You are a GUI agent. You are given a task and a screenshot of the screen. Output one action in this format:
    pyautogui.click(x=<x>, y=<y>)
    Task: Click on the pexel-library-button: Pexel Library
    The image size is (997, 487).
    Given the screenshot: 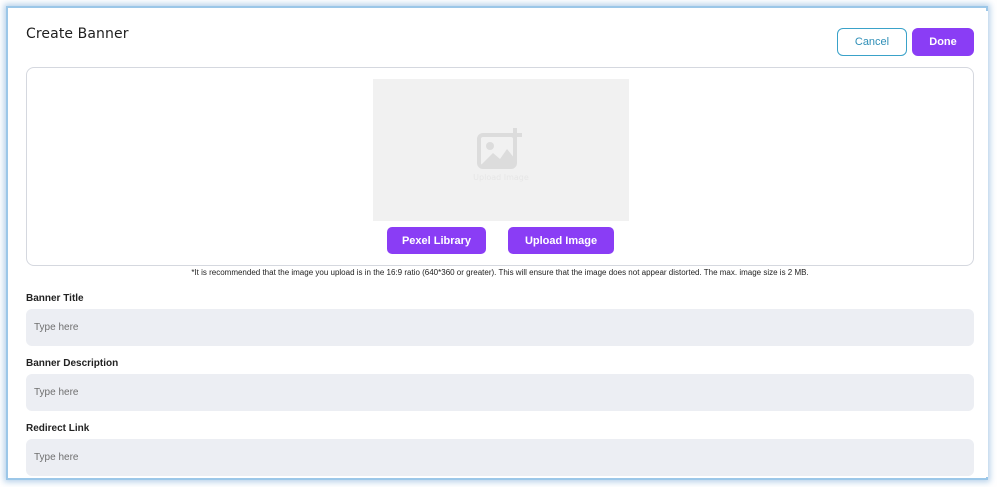 What is the action you would take?
    pyautogui.click(x=436, y=240)
    